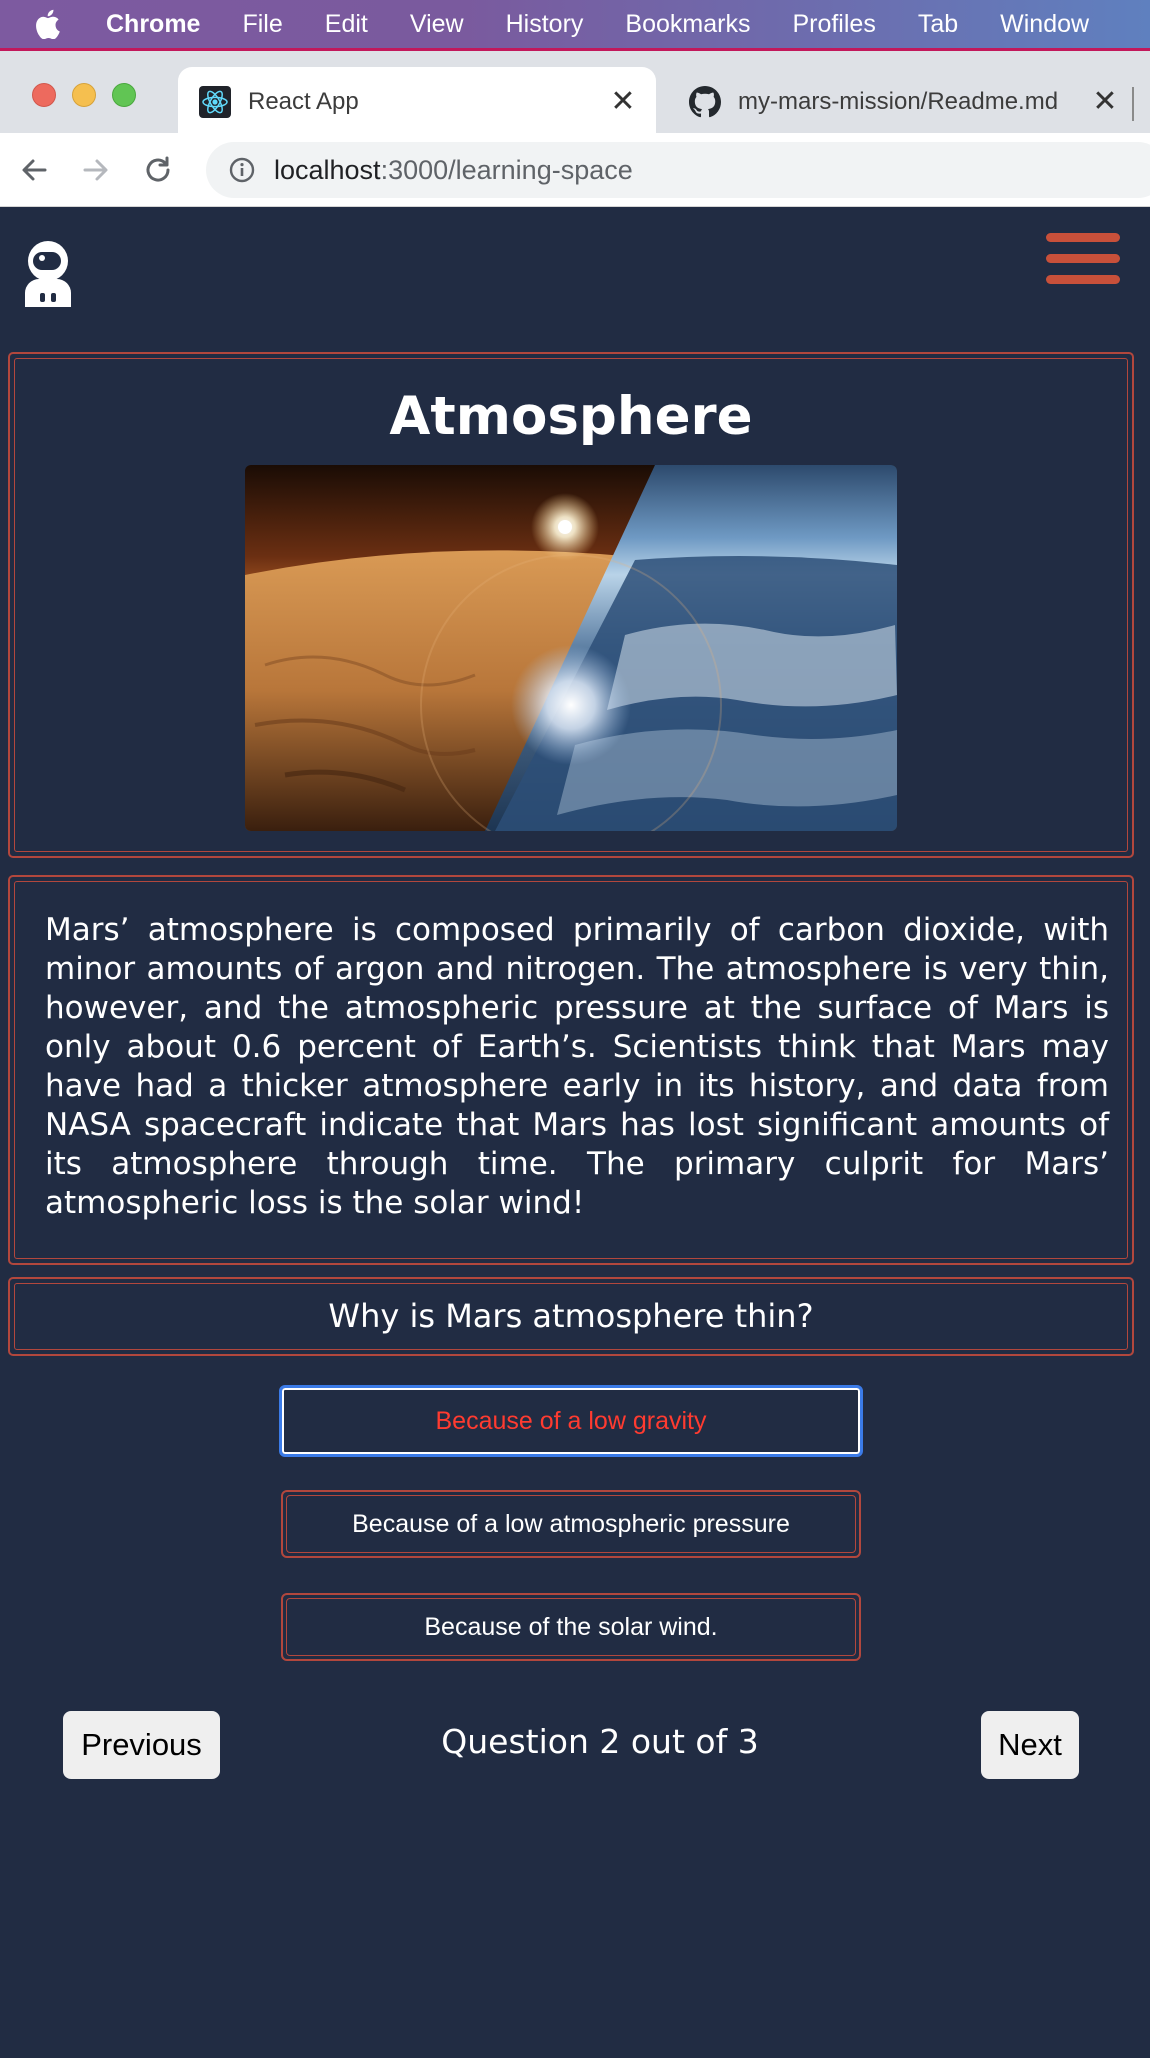 The width and height of the screenshot is (1150, 2058). I want to click on browser-tab-strip: React App ✕ my-mars-mission/Readme.md ✕, so click(575, 92).